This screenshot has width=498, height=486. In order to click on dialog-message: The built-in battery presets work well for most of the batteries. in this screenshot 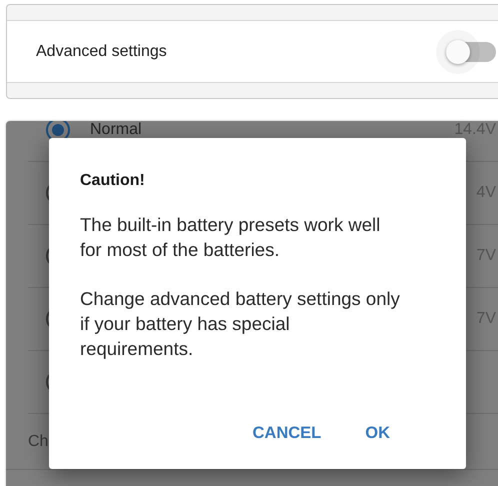, I will do `click(231, 237)`.